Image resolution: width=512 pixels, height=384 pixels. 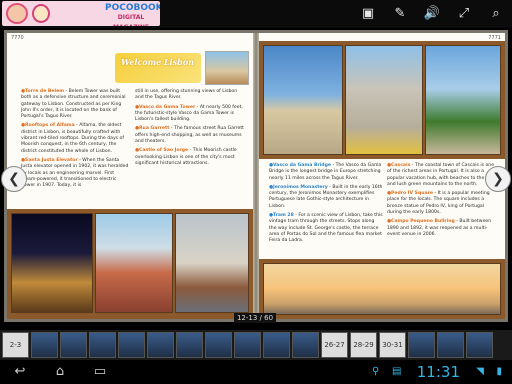 What do you see at coordinates (134, 263) in the screenshot?
I see `rooftops-photo` at bounding box center [134, 263].